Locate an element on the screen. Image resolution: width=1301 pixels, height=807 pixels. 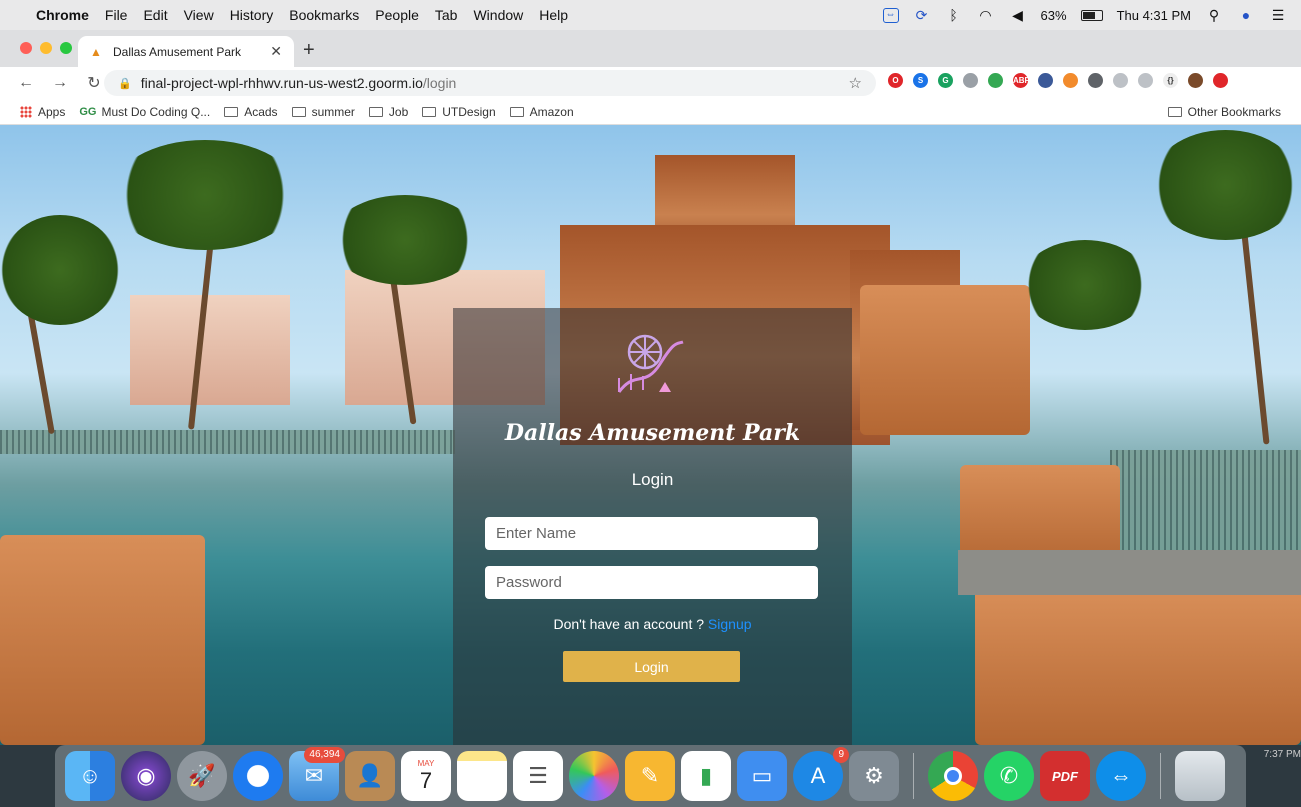
bookmark-amazon: Amazon is located at coordinates (541, 112).